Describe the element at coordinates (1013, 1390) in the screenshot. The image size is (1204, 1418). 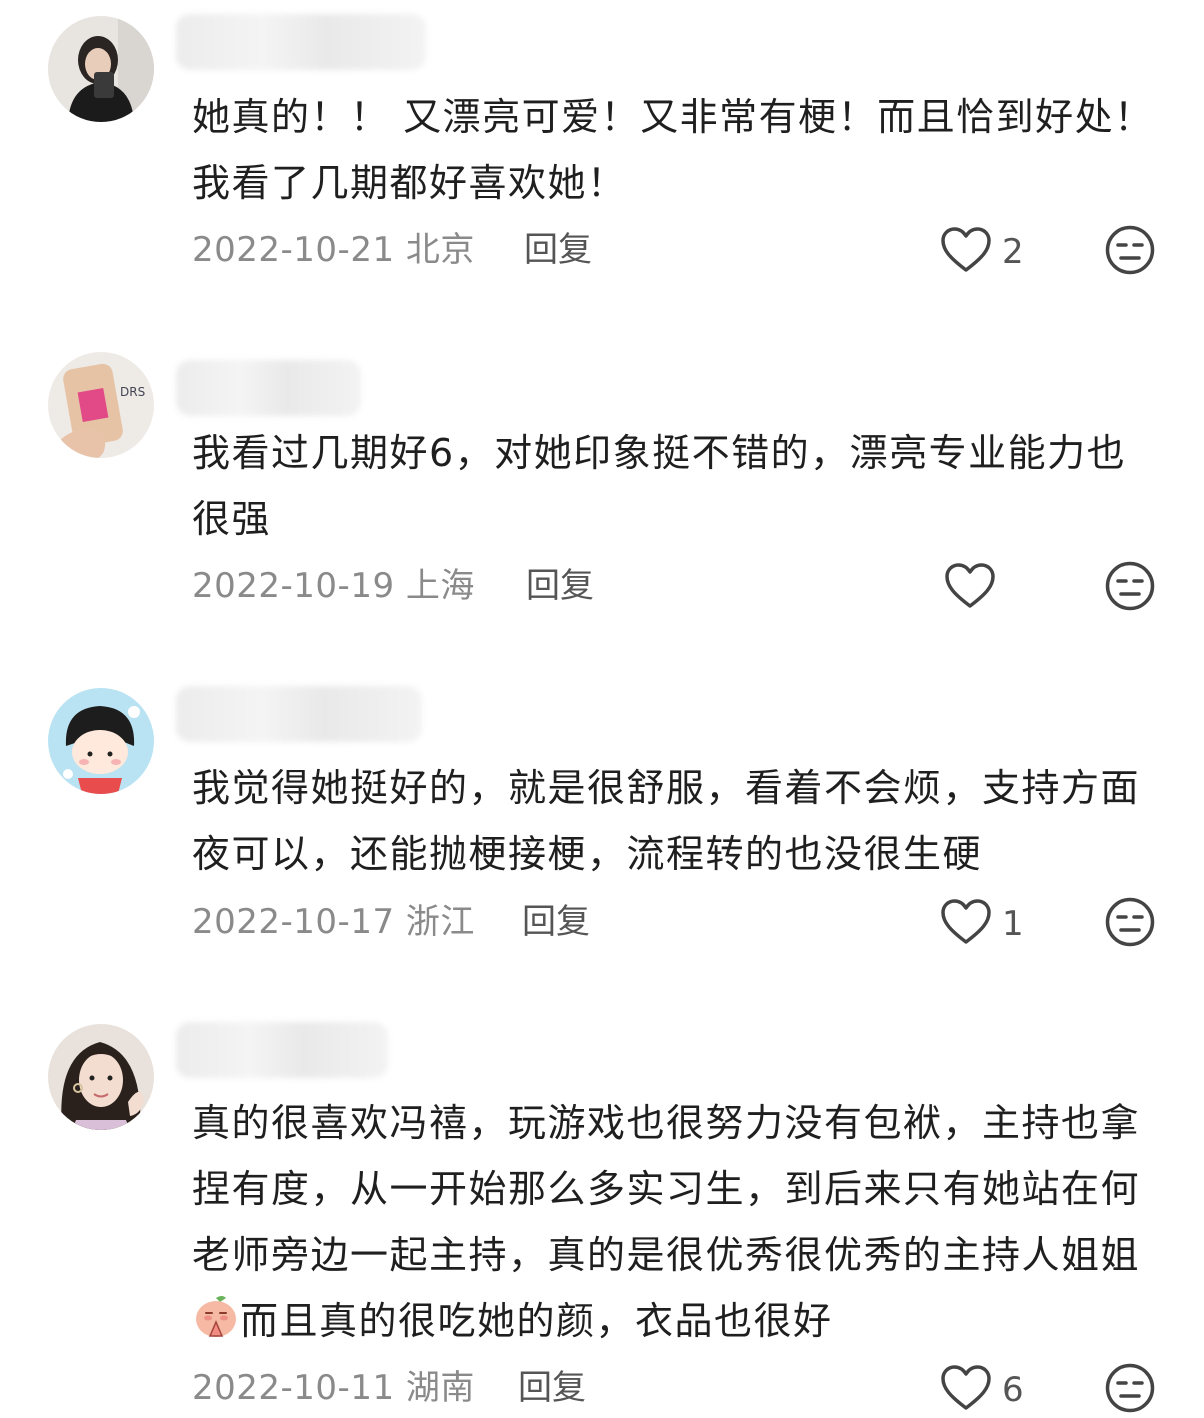
I see `like-count: 6` at that location.